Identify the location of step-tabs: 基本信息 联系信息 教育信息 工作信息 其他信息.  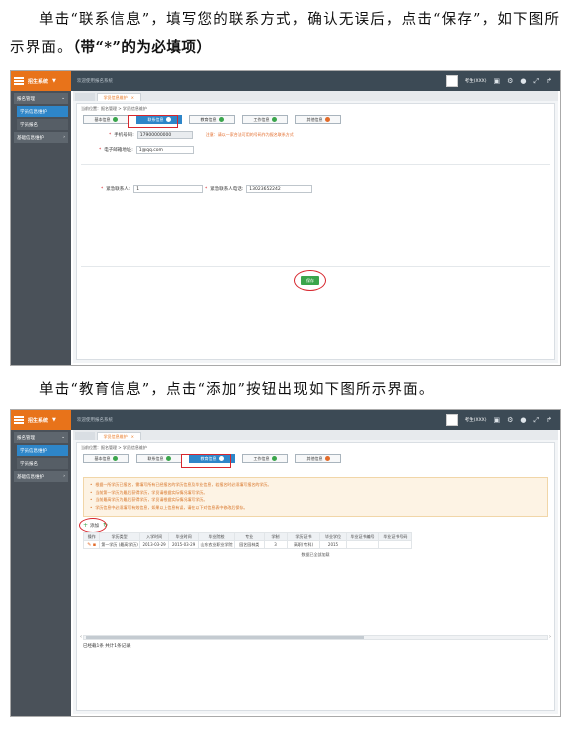
(315, 458).